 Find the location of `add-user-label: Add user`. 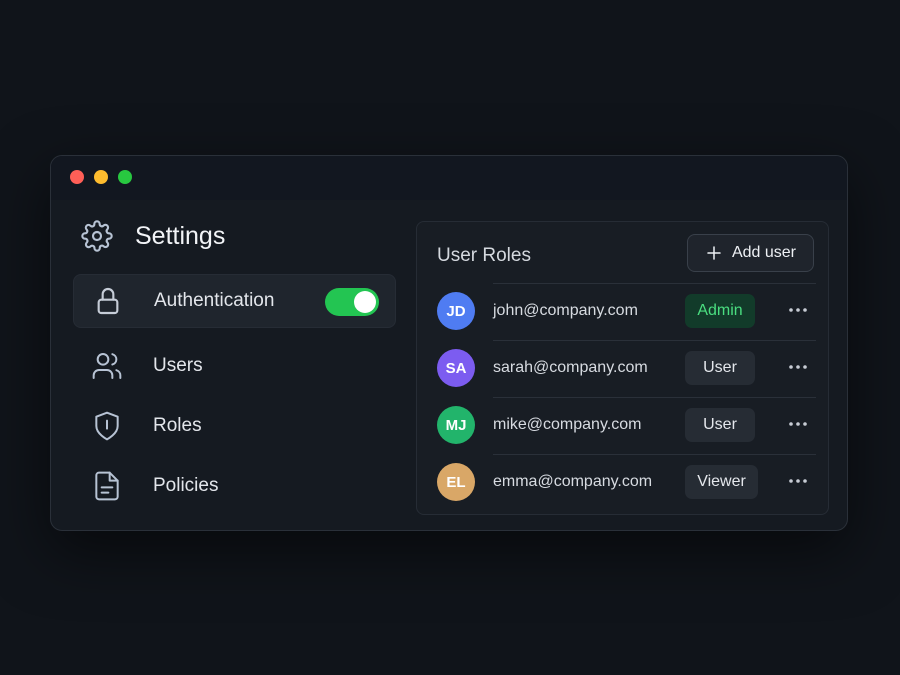

add-user-label: Add user is located at coordinates (764, 252).